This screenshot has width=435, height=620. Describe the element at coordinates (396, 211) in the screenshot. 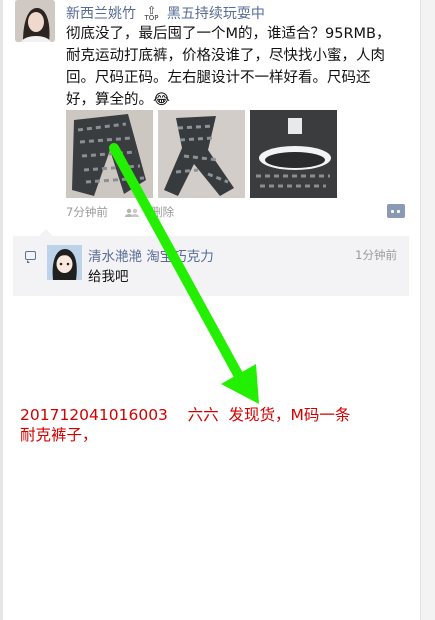

I see `comment-button` at that location.